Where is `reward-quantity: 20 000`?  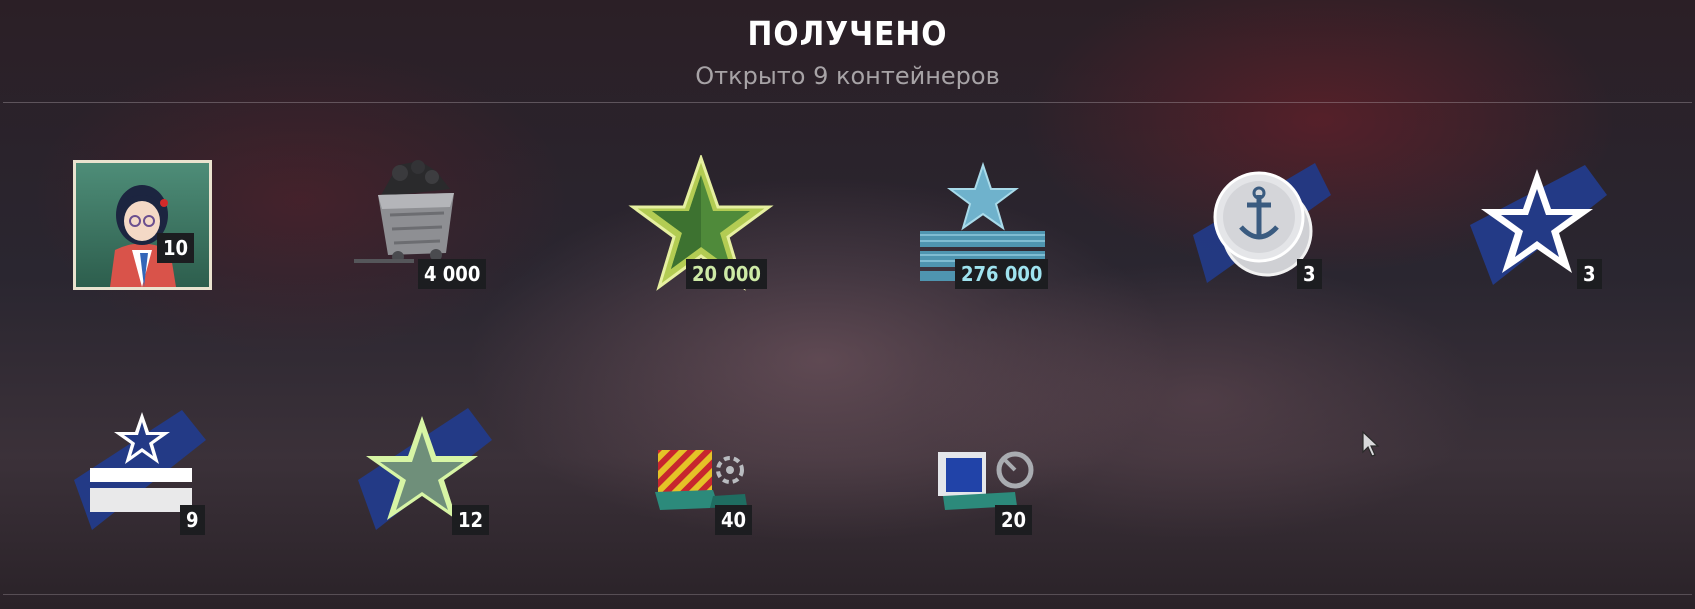
reward-quantity: 20 000 is located at coordinates (726, 274).